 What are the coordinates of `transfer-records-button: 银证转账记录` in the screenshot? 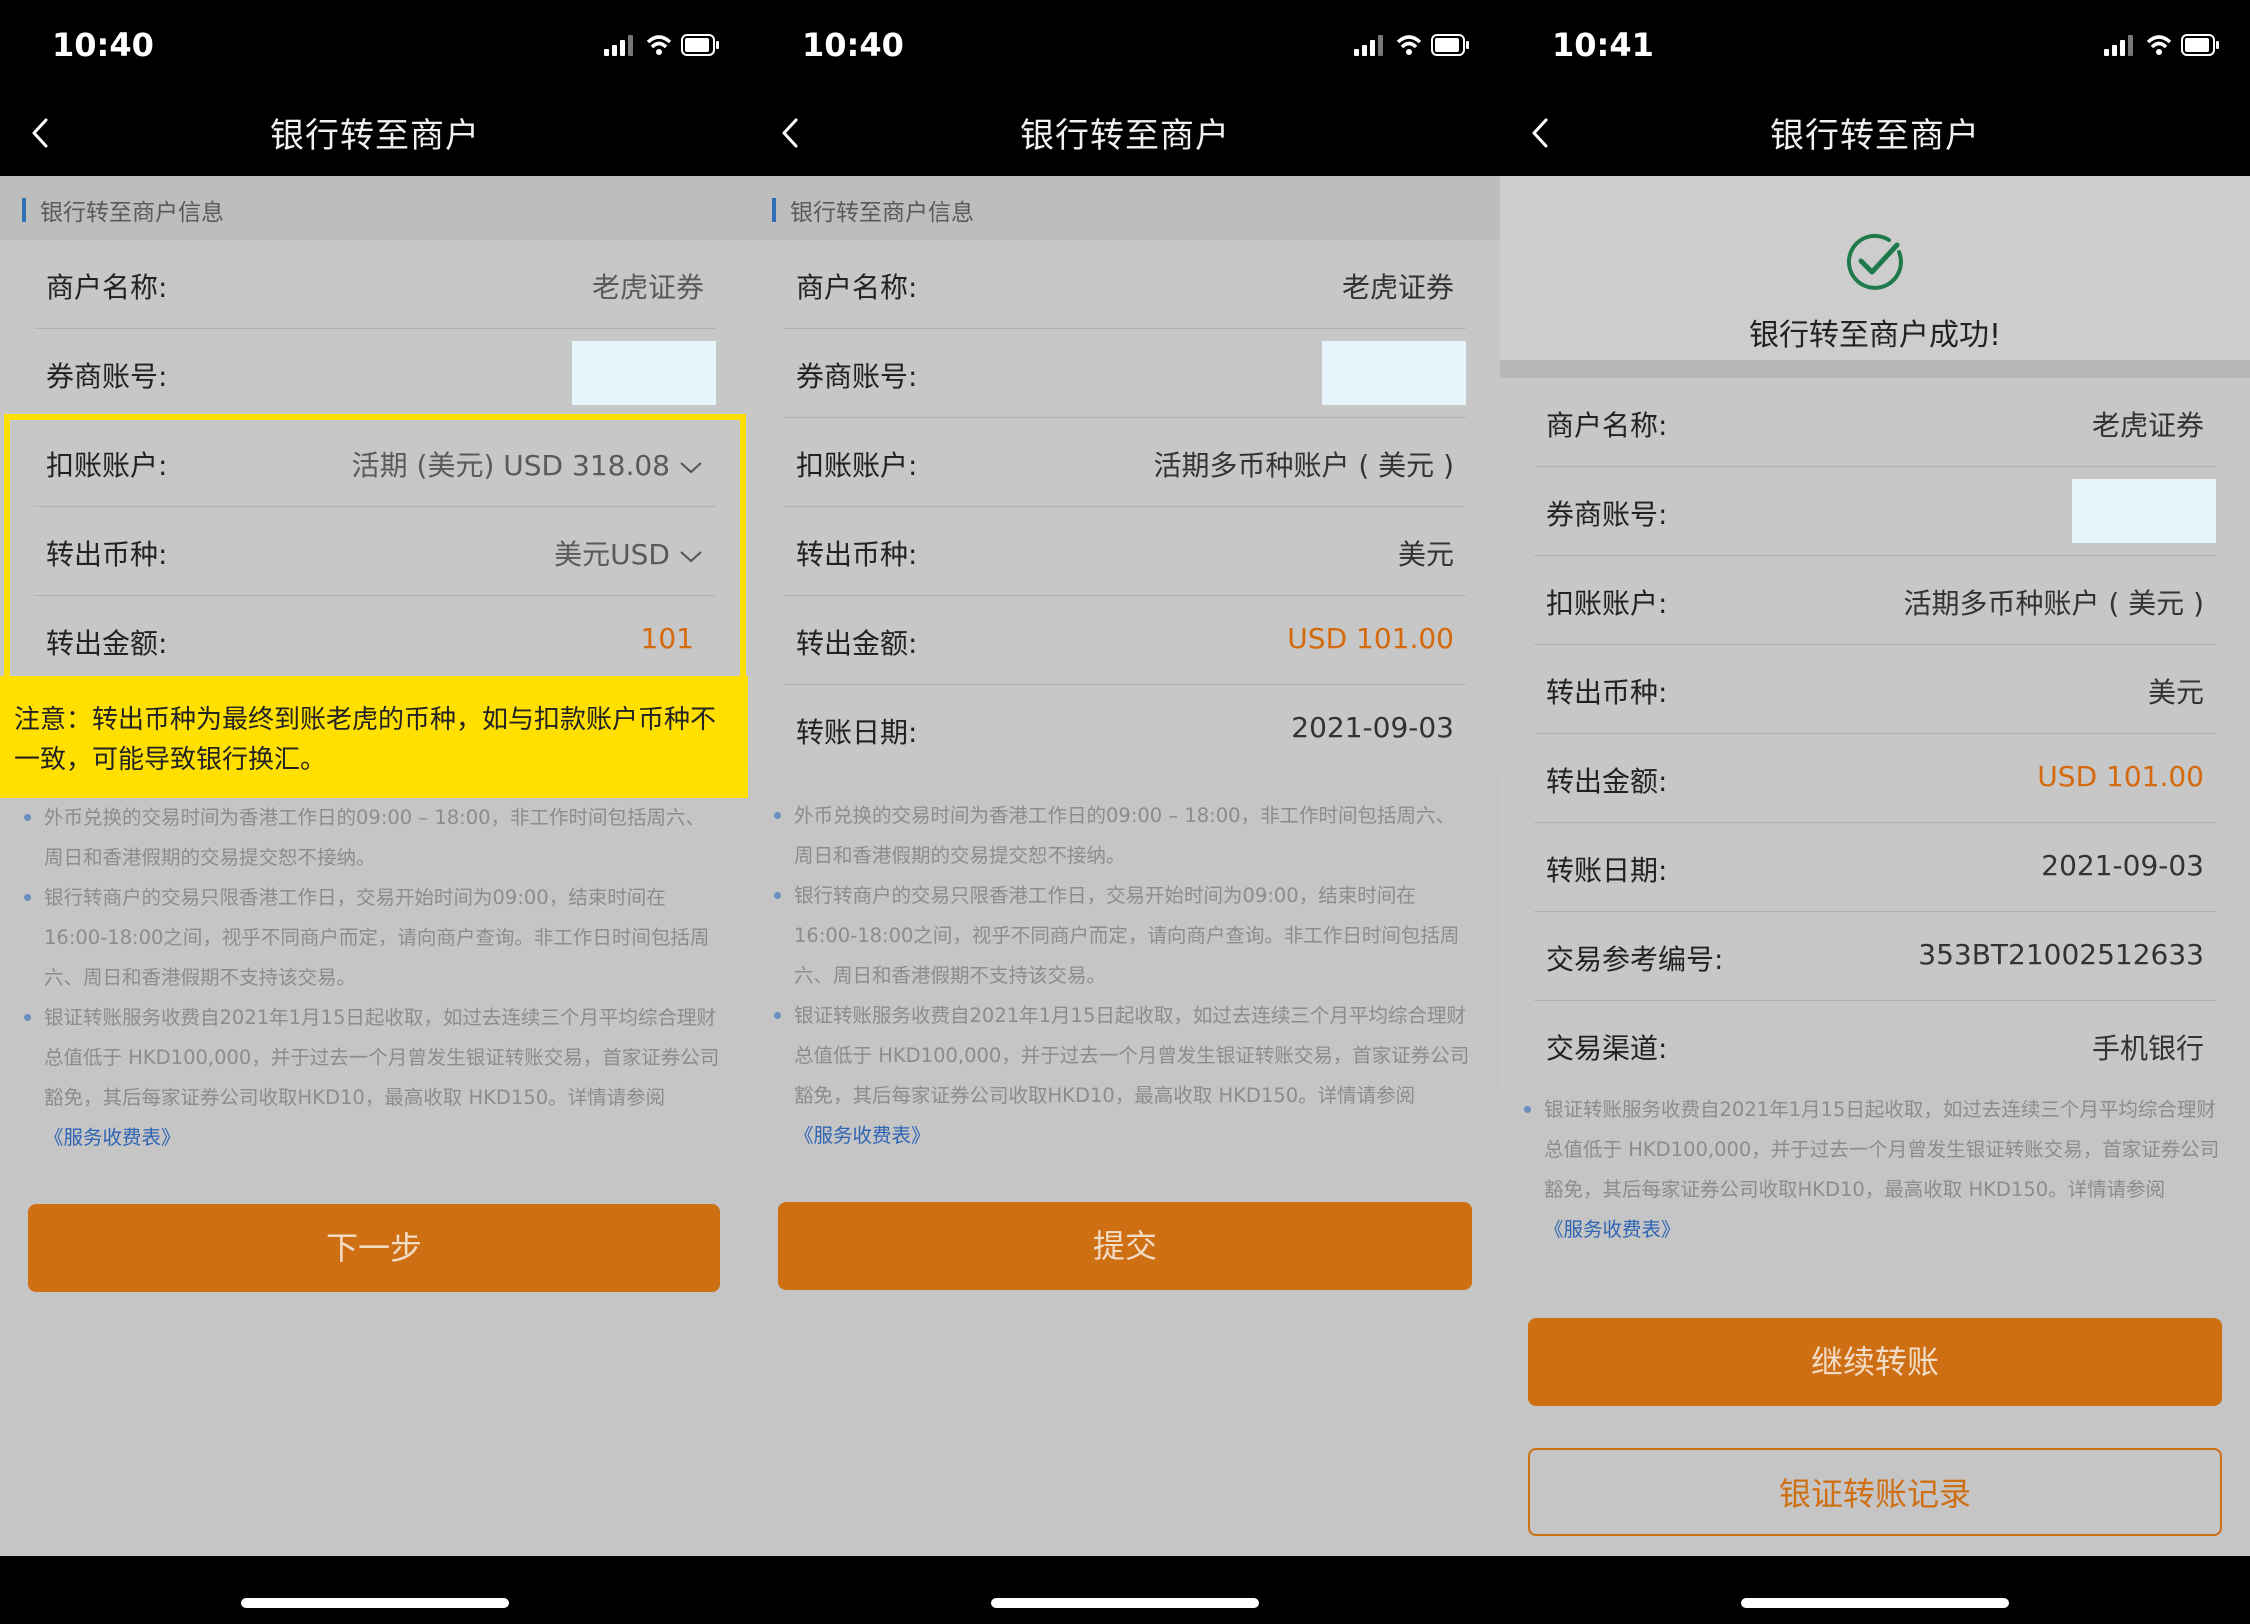 It's located at (1875, 1492).